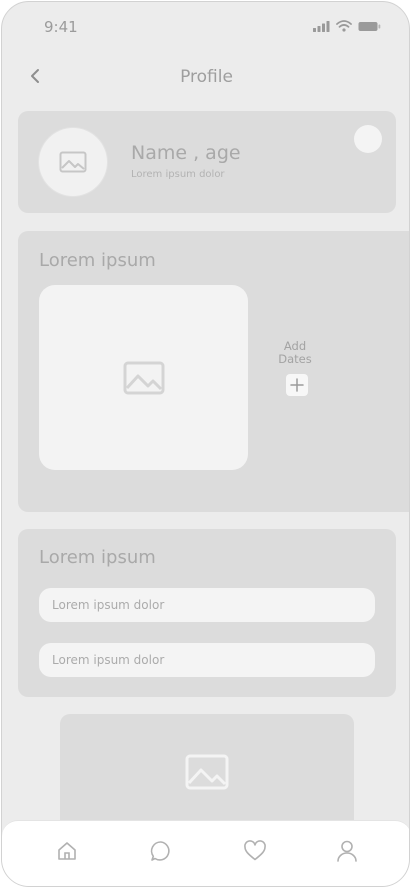 The width and height of the screenshot is (411, 888). What do you see at coordinates (97, 260) in the screenshot?
I see `dates-section-title: Lorem ipsum` at bounding box center [97, 260].